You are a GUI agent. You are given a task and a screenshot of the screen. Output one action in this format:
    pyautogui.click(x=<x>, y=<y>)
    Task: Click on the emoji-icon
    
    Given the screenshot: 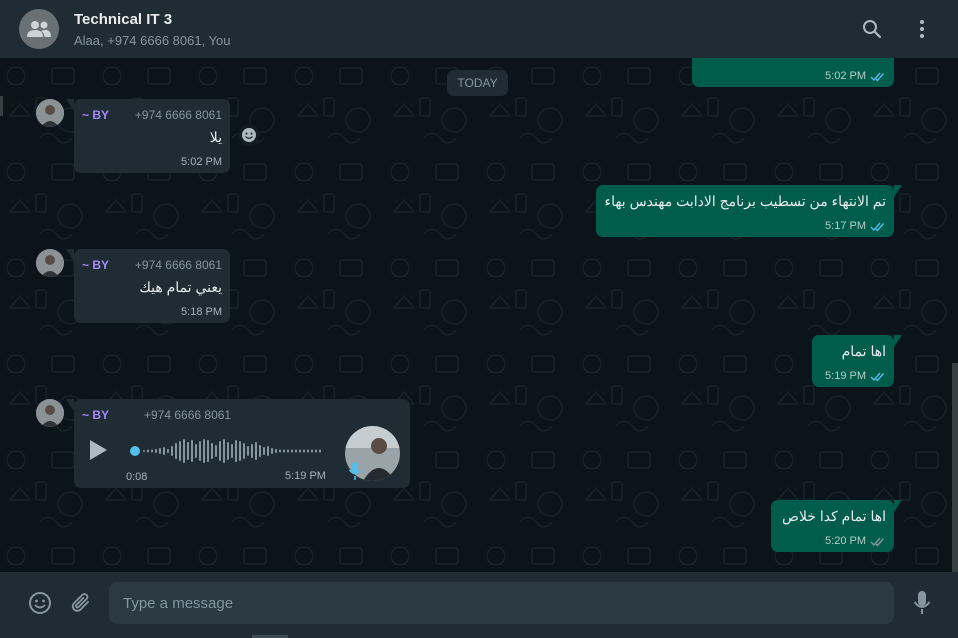 What is the action you would take?
    pyautogui.click(x=40, y=603)
    